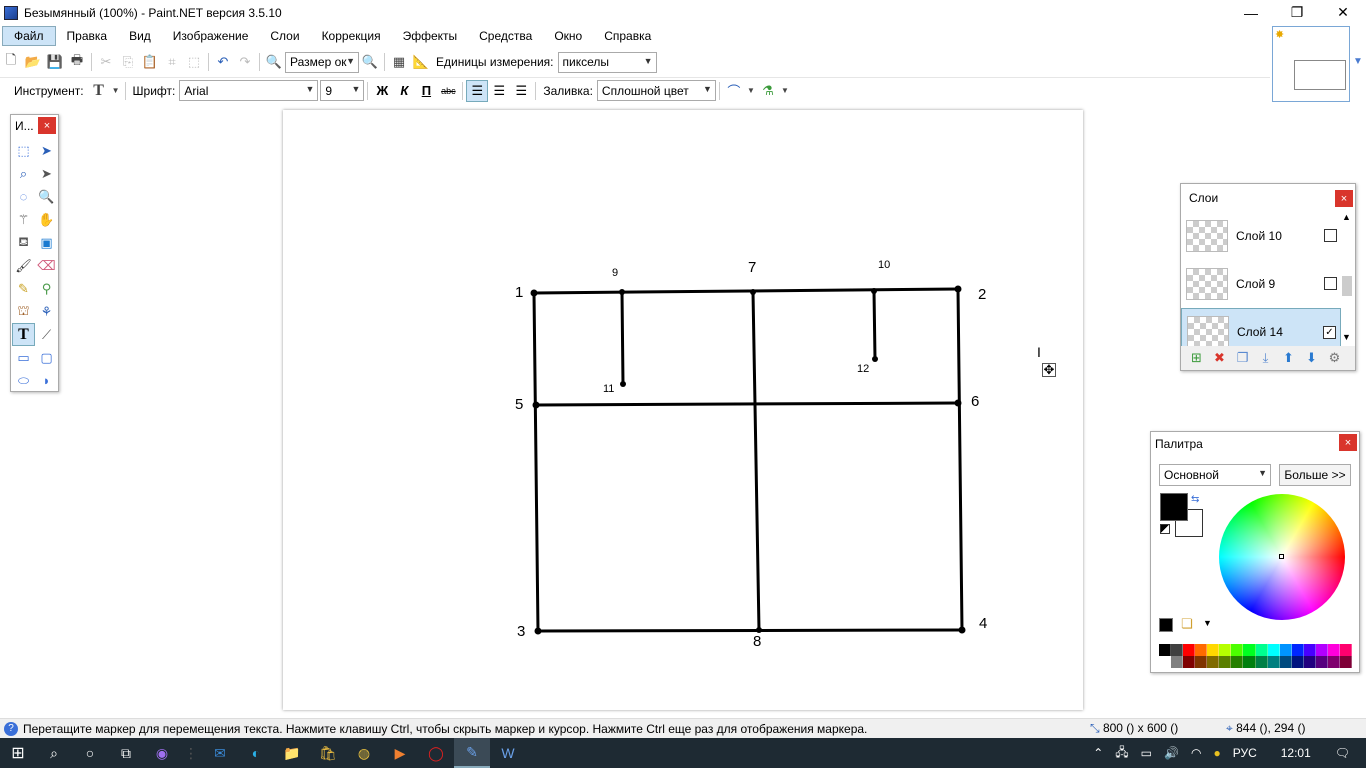 This screenshot has width=1366, height=768. I want to click on layer-row: Слой 9, so click(1261, 284).